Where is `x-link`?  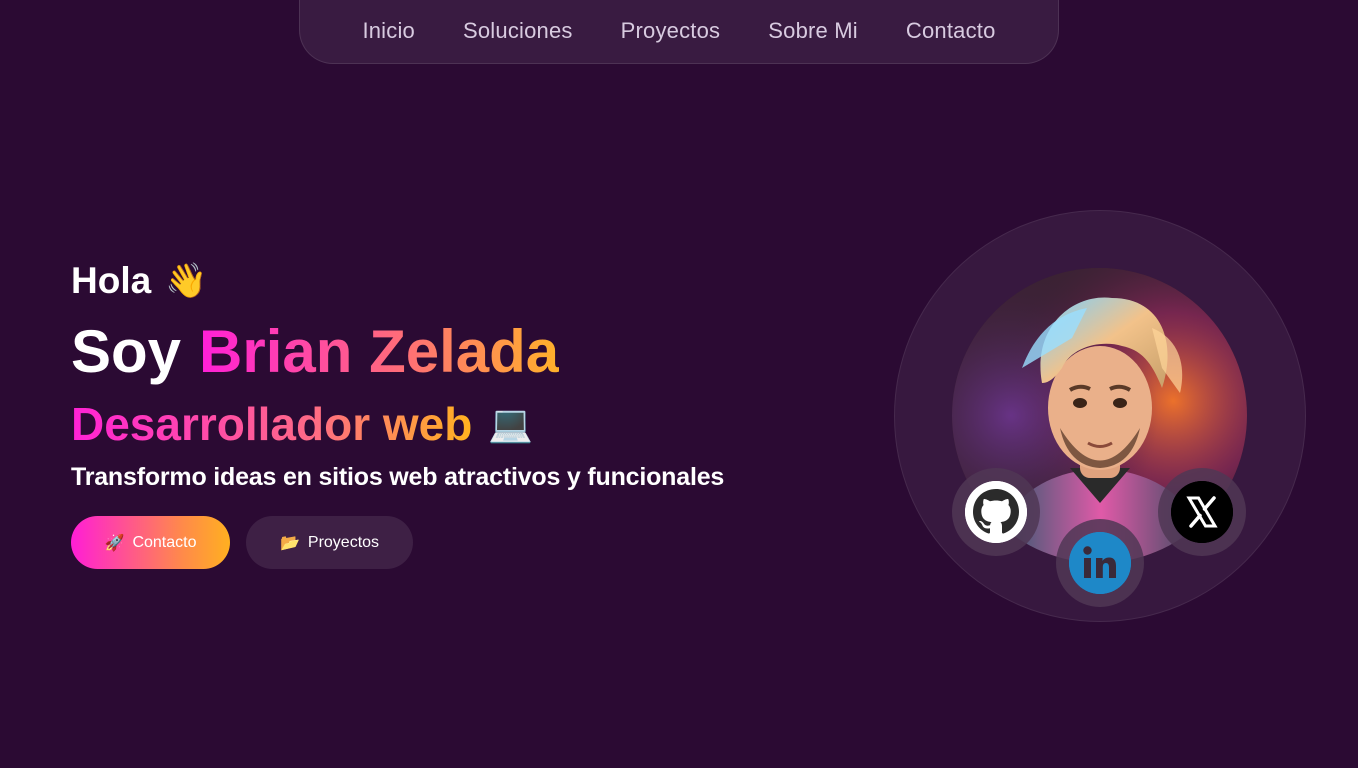
x-link is located at coordinates (1202, 512).